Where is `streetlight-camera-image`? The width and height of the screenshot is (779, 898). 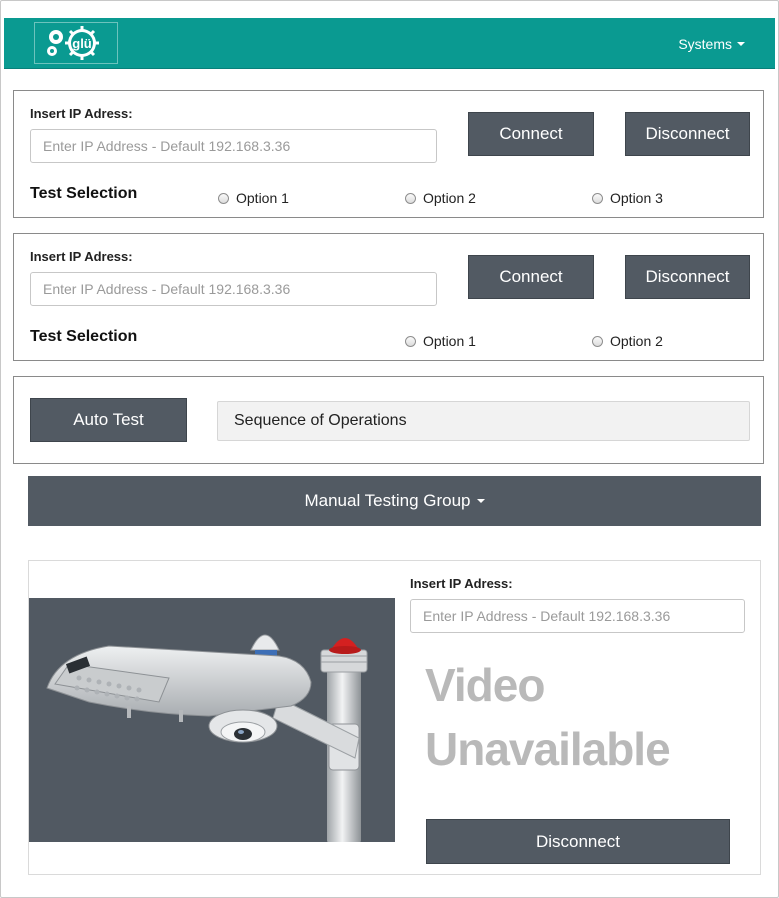
streetlight-camera-image is located at coordinates (212, 720).